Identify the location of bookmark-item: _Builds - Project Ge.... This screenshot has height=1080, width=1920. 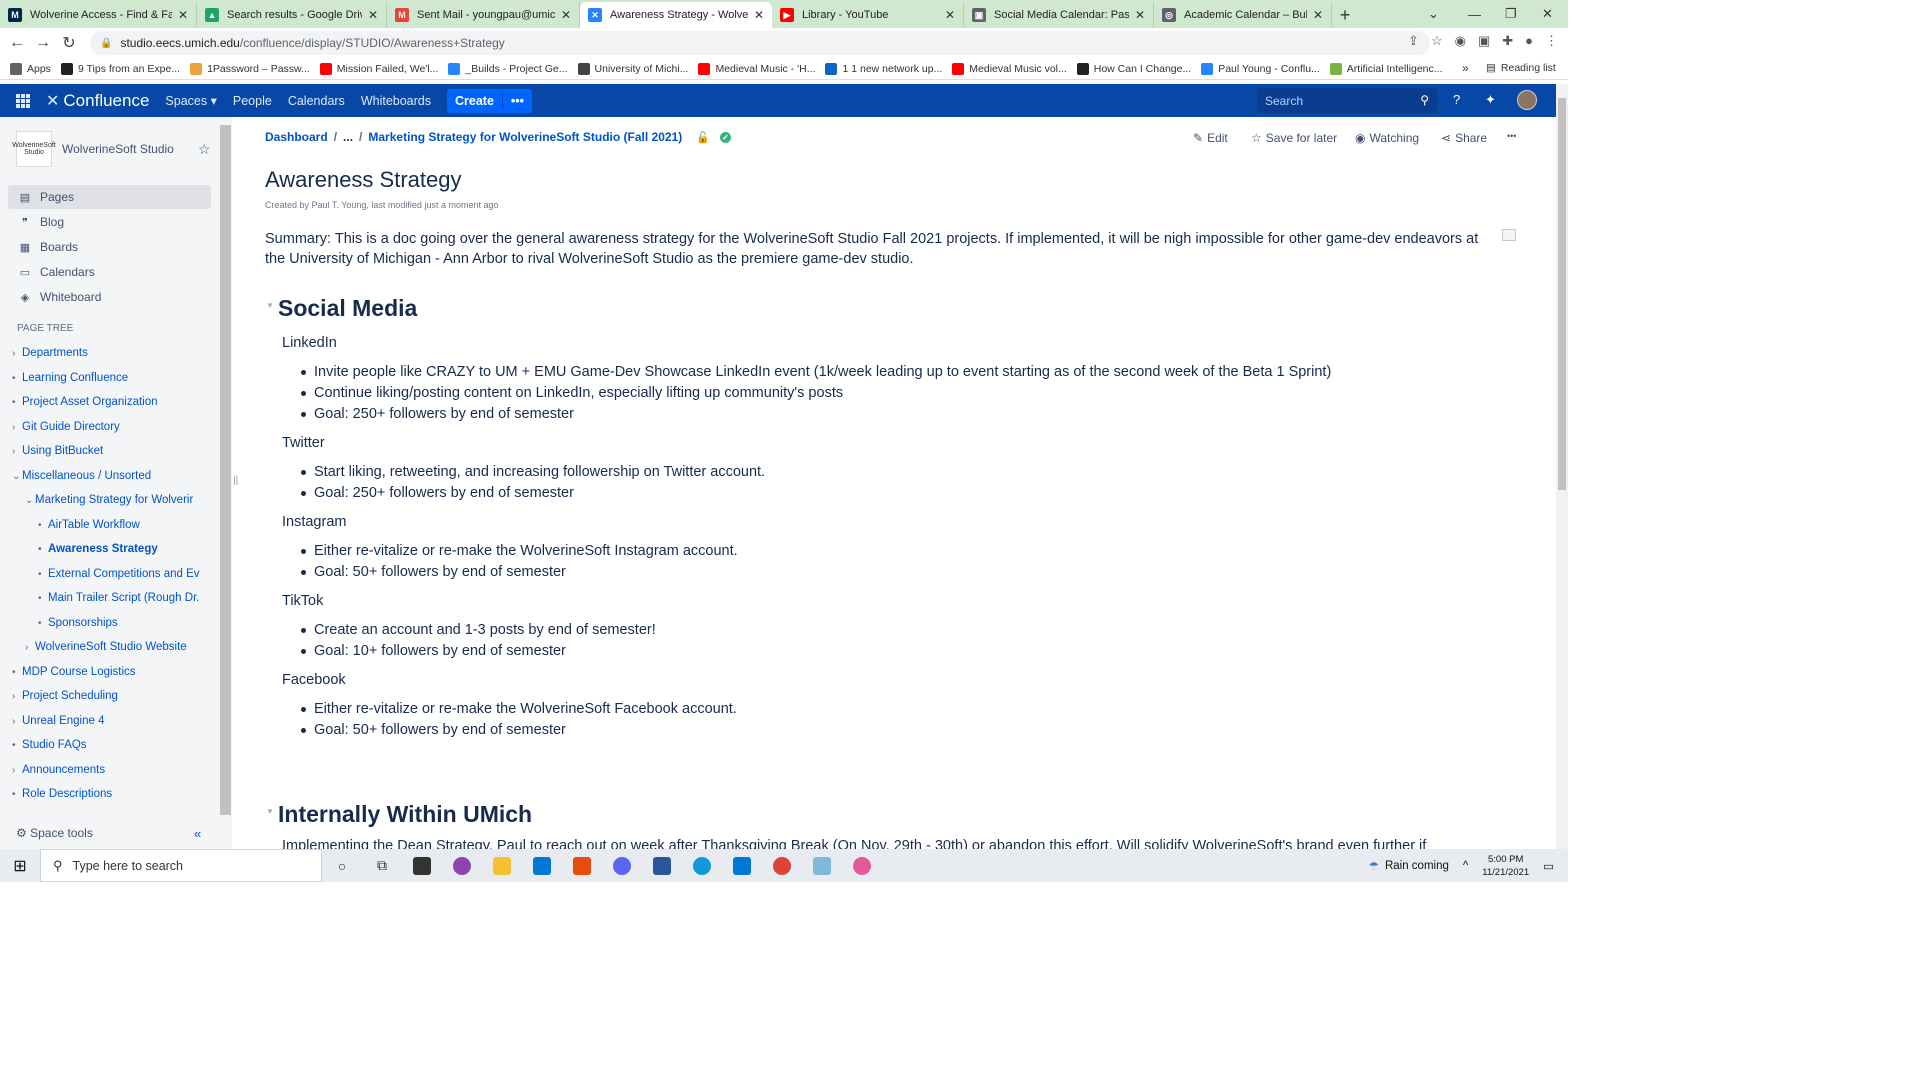
(508, 68).